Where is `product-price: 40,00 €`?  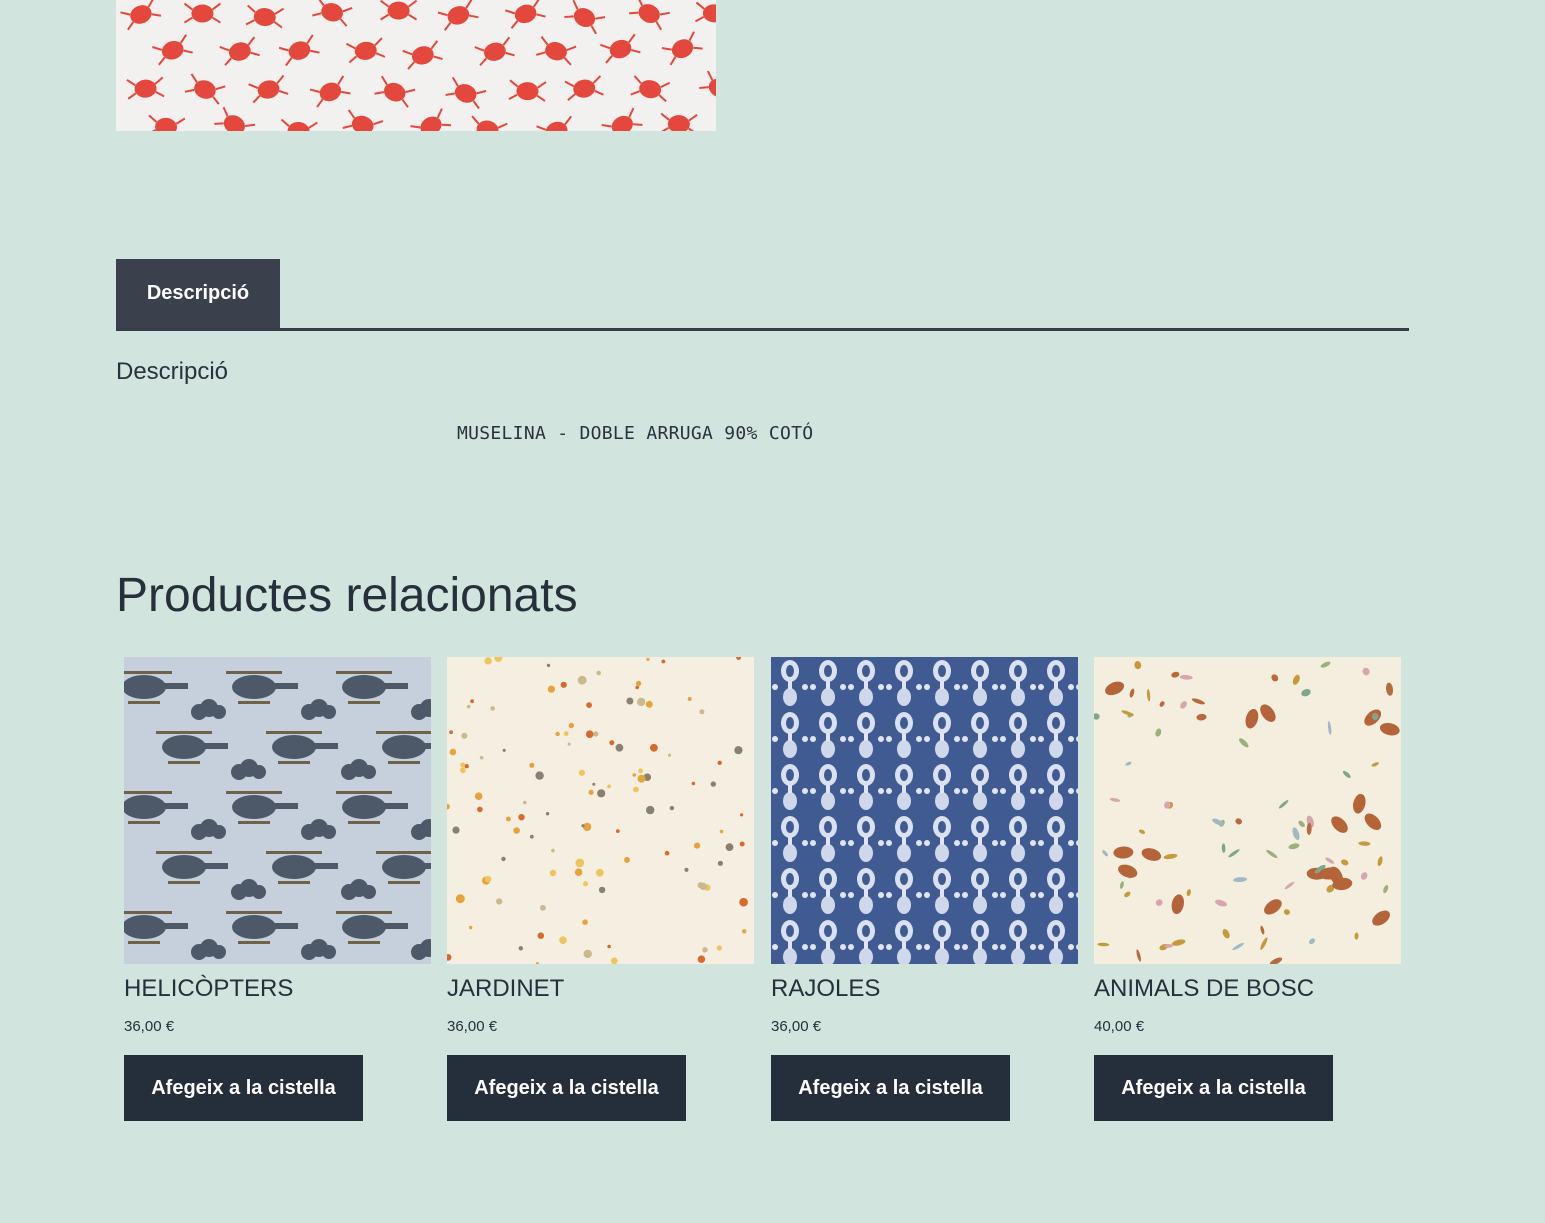
product-price: 40,00 € is located at coordinates (1119, 1026).